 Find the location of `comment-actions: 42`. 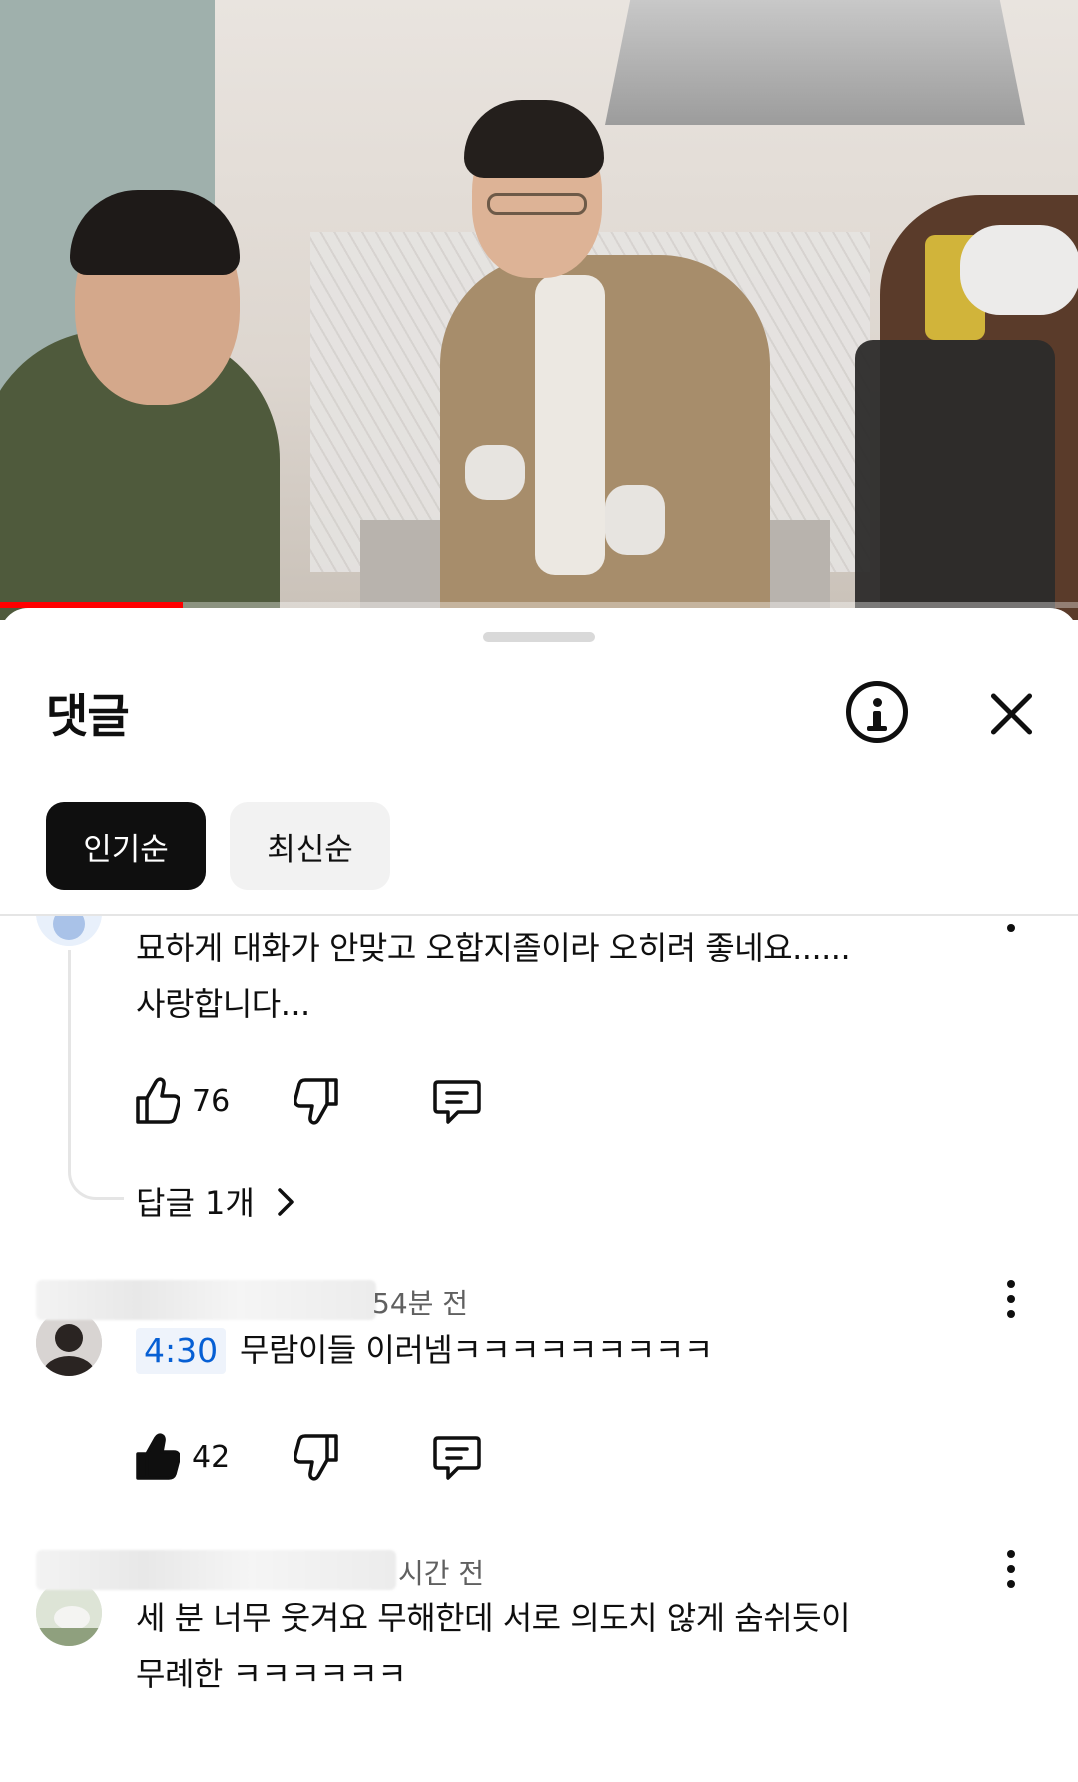

comment-actions: 42 is located at coordinates (314, 1460).